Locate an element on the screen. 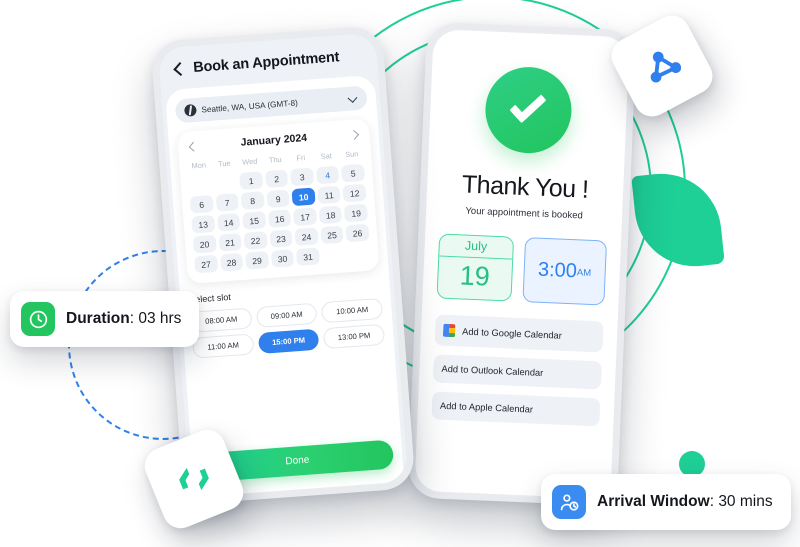 Image resolution: width=800 pixels, height=547 pixels. google-calendar-icon is located at coordinates (449, 330).